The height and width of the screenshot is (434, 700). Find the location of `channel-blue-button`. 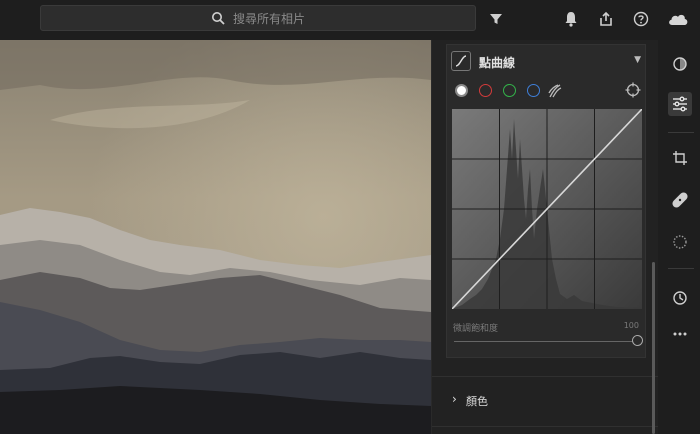

channel-blue-button is located at coordinates (533, 90).